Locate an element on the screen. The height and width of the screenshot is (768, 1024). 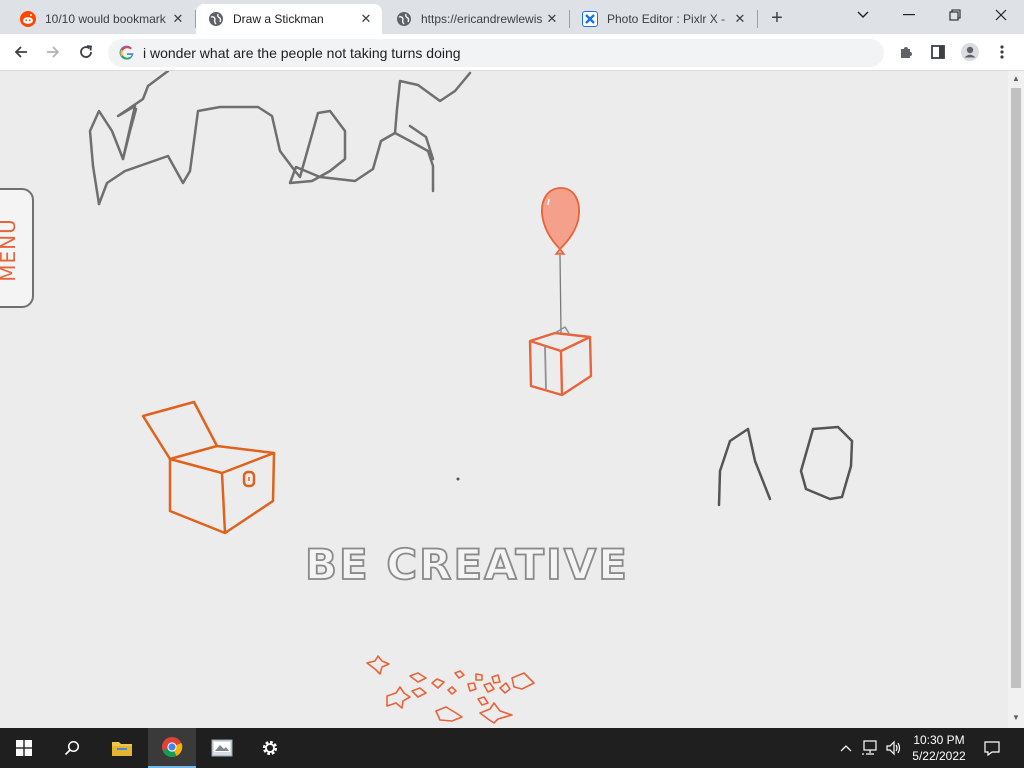
tab-ericandrewlewis: https://ericandrewlewis ✕ is located at coordinates (476, 19).